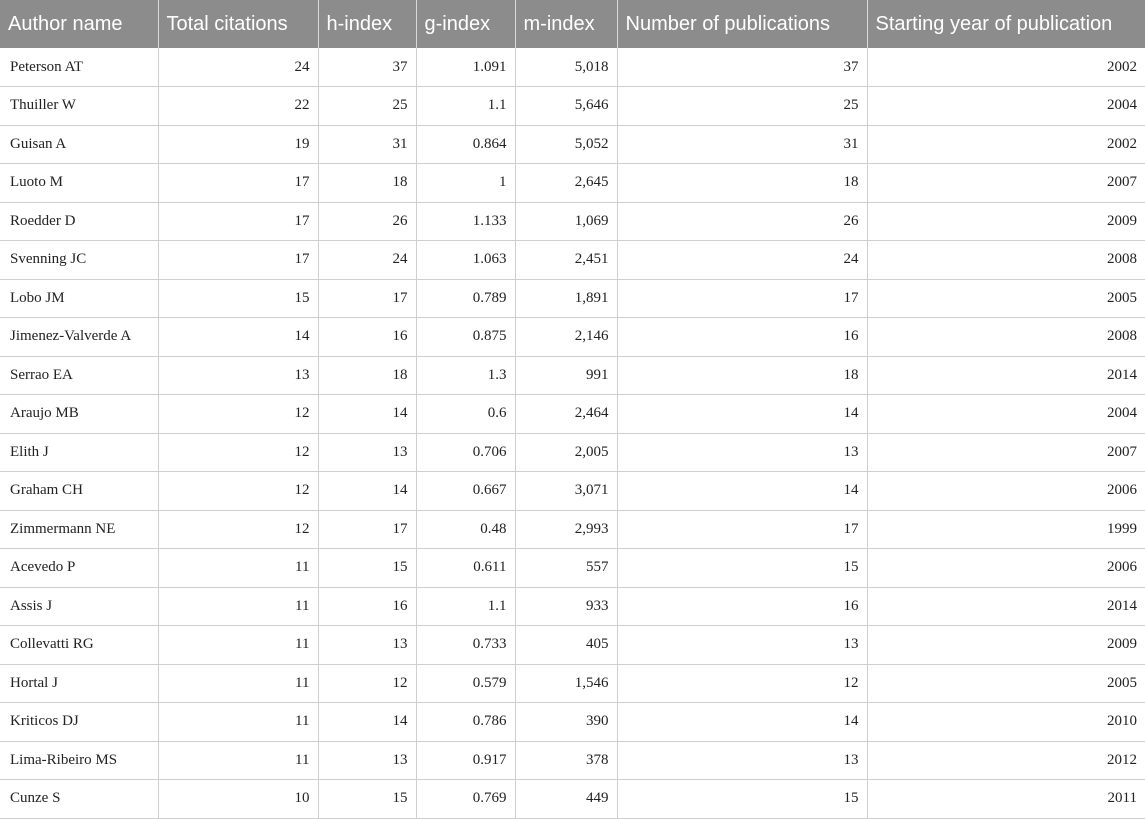 The image size is (1145, 819). What do you see at coordinates (79, 260) in the screenshot?
I see `cell-author-name: Svenning JC` at bounding box center [79, 260].